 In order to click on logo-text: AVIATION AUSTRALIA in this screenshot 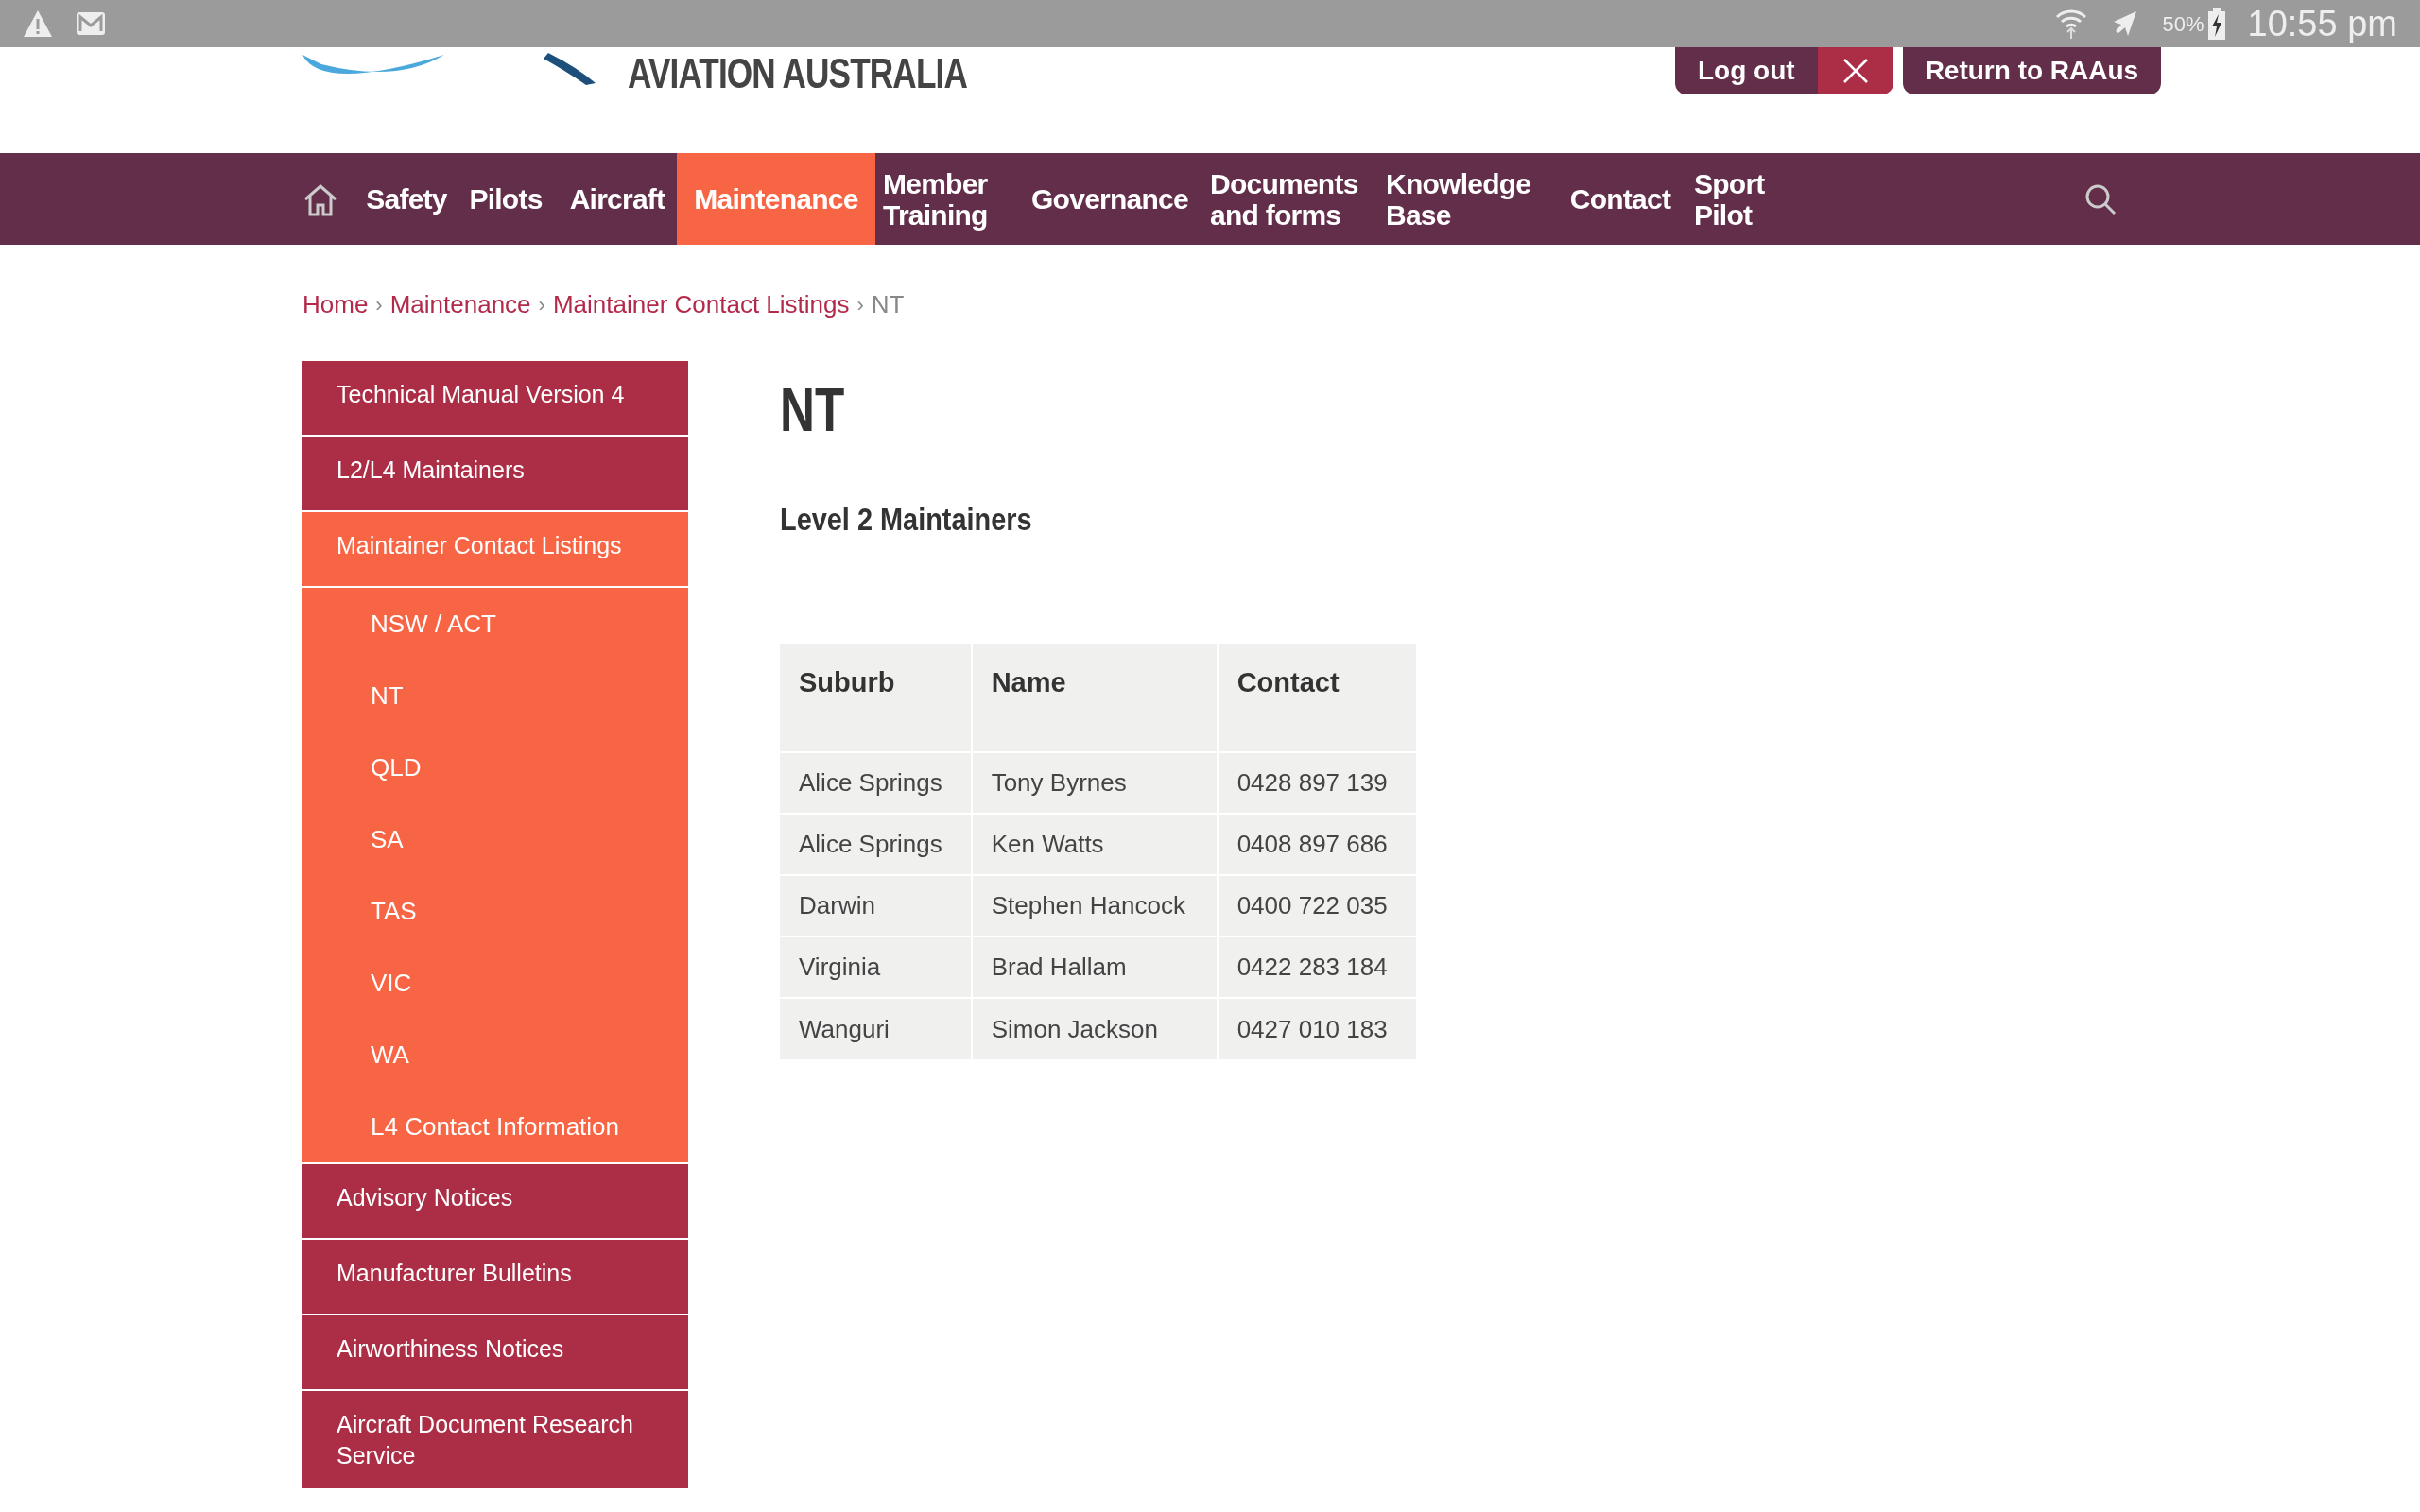, I will do `click(797, 73)`.